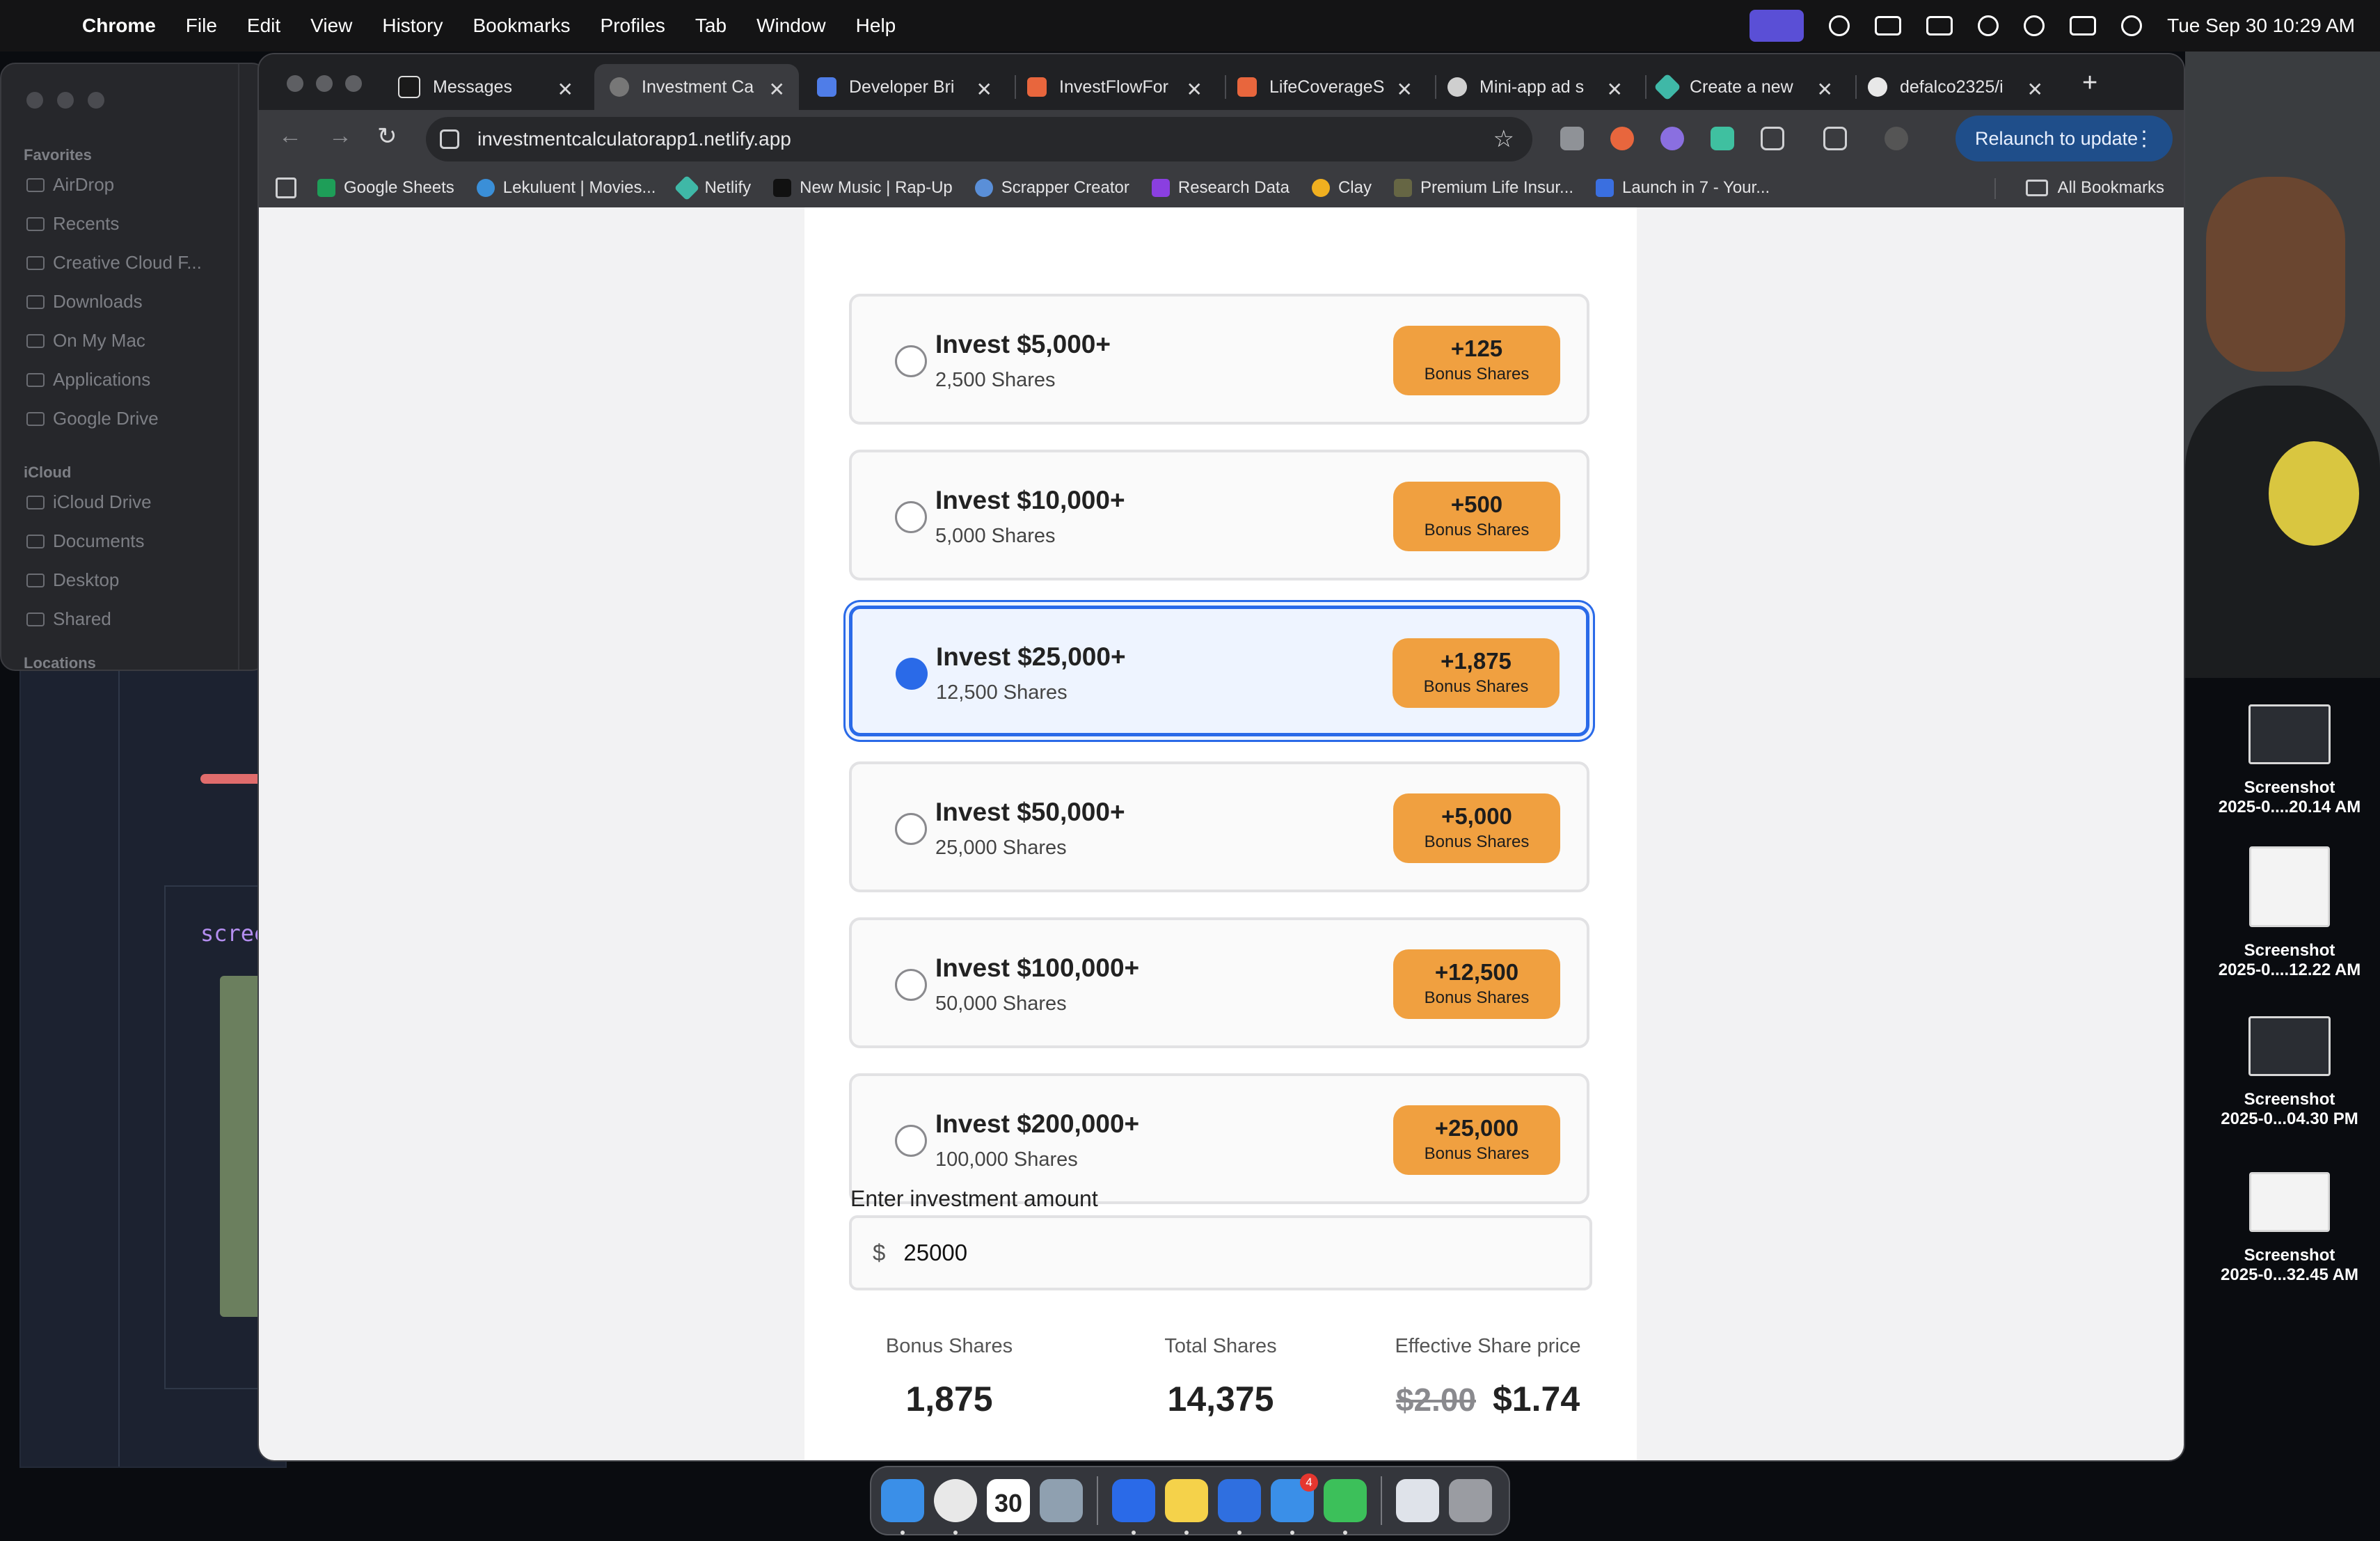  What do you see at coordinates (84, 302) in the screenshot?
I see `finder-item-downloads: Downloads` at bounding box center [84, 302].